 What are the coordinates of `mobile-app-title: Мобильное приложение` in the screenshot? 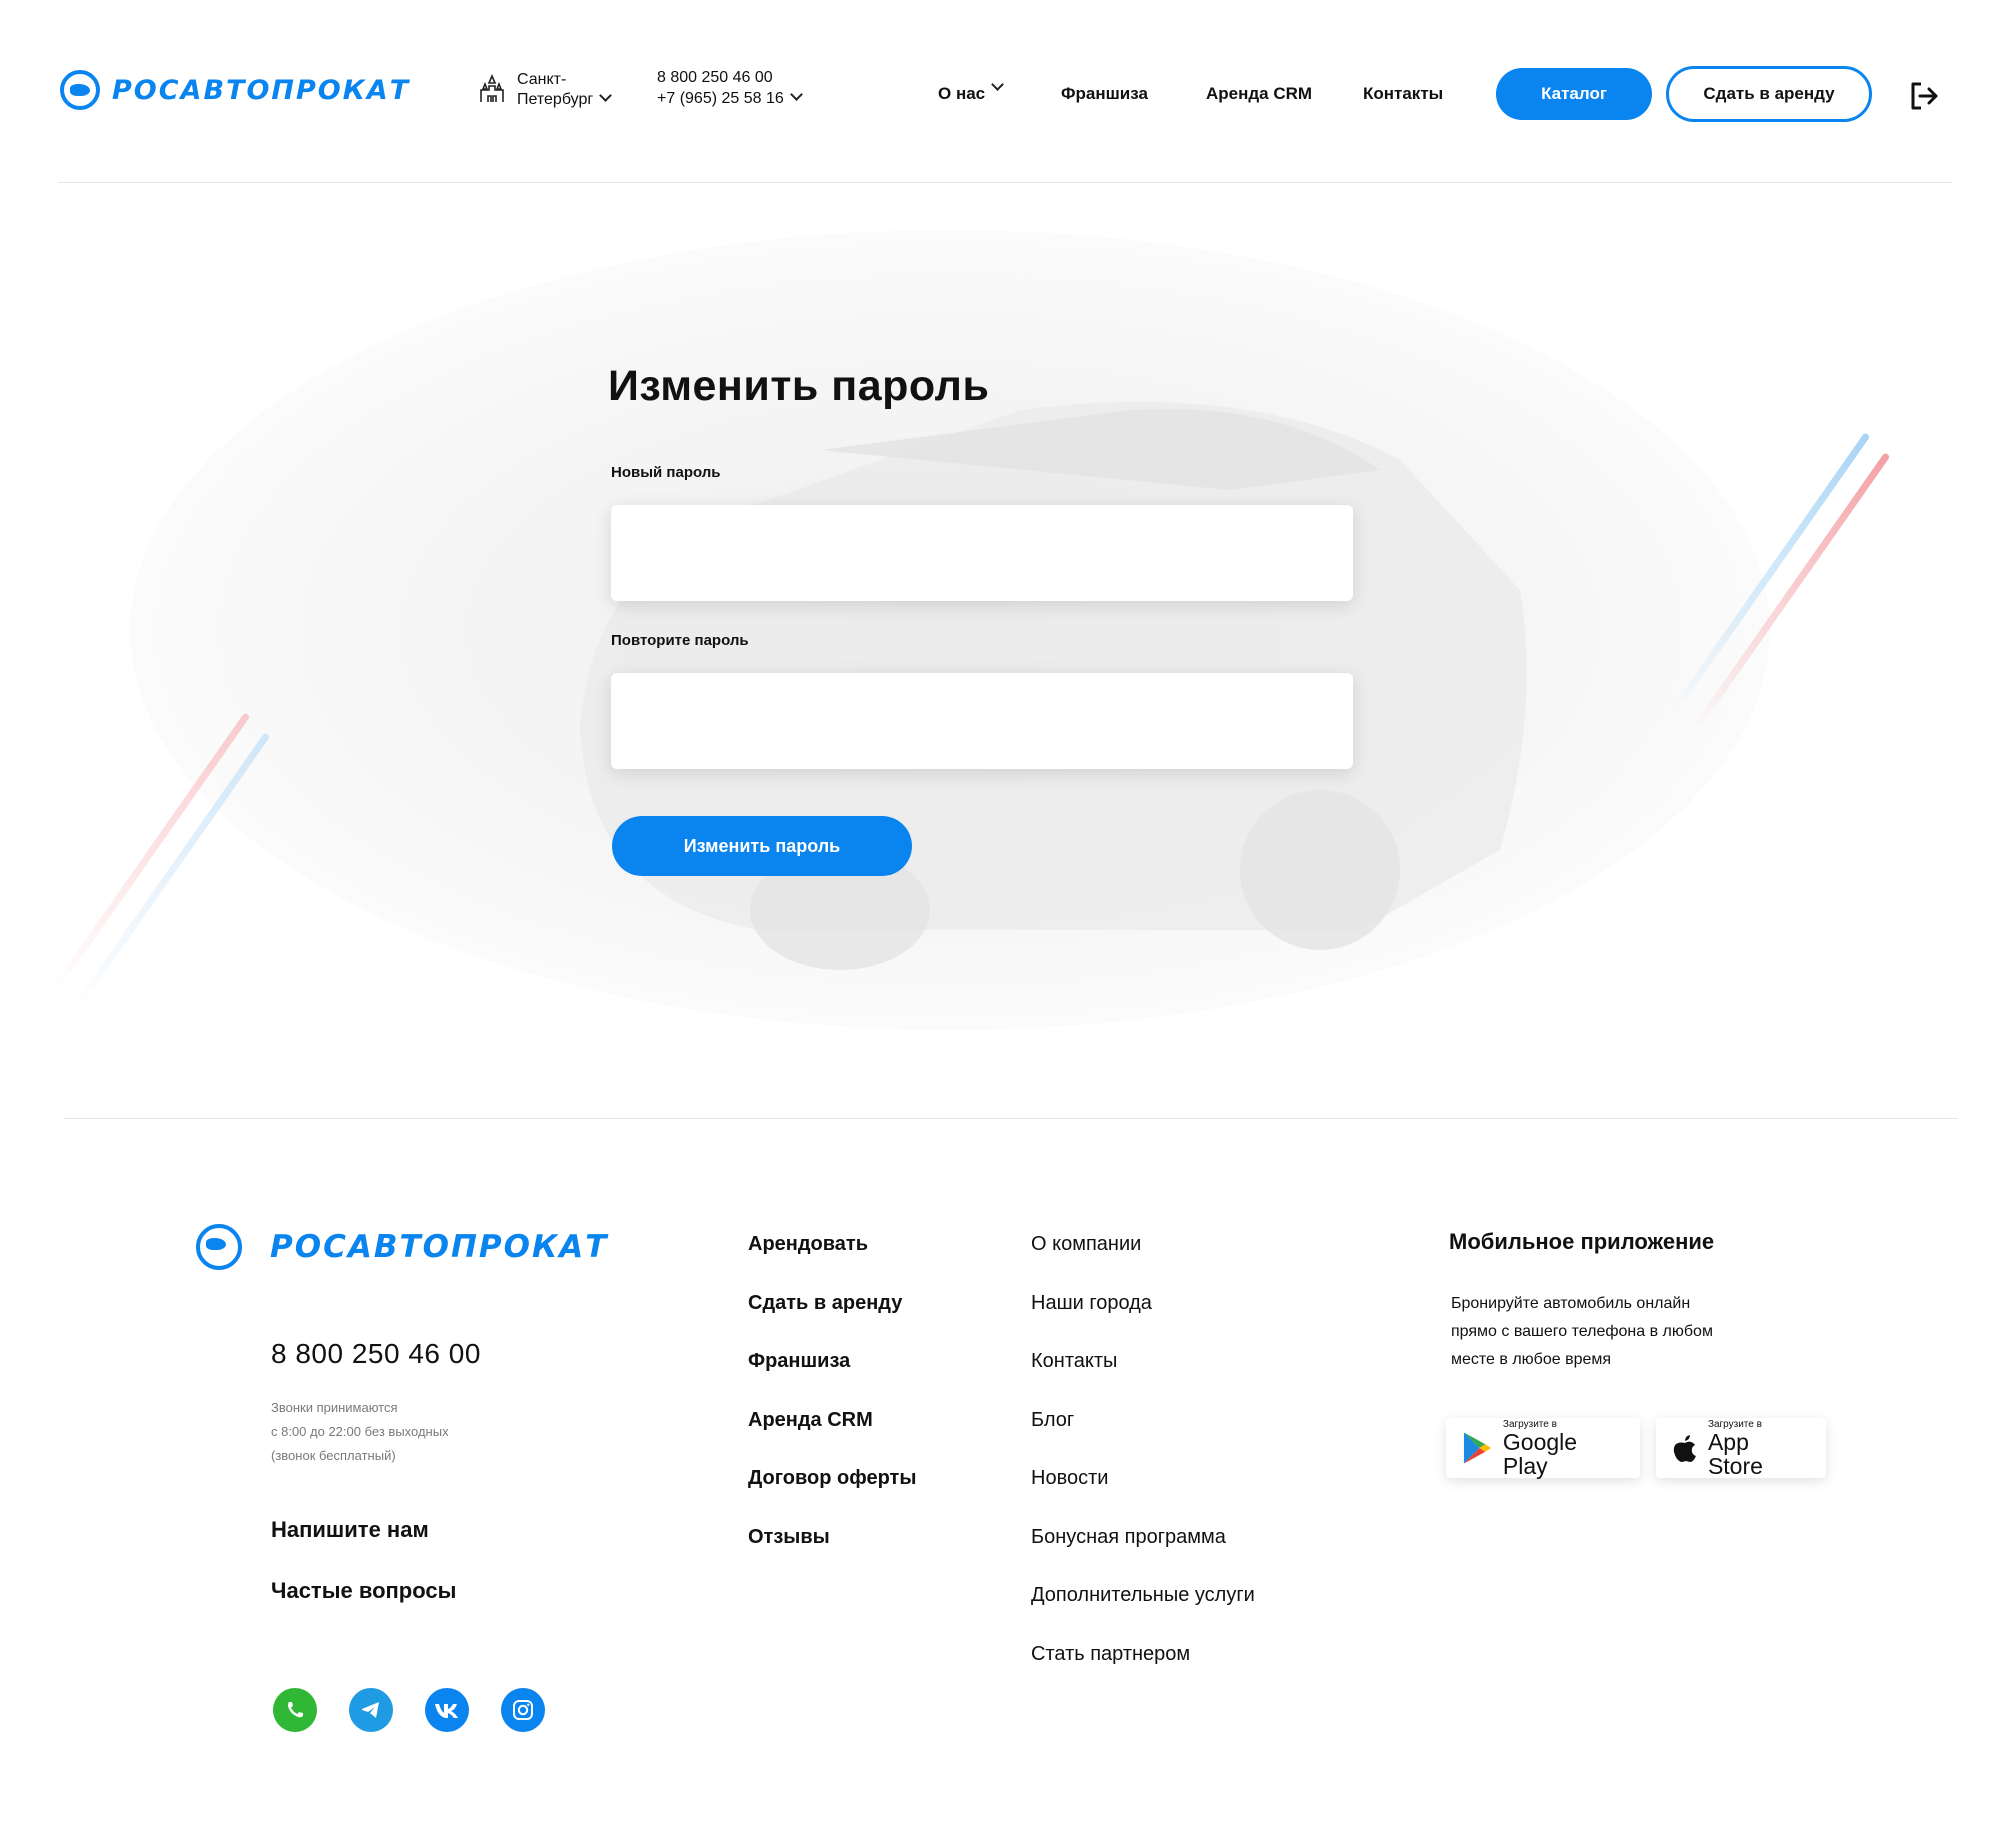 It's located at (1582, 1241).